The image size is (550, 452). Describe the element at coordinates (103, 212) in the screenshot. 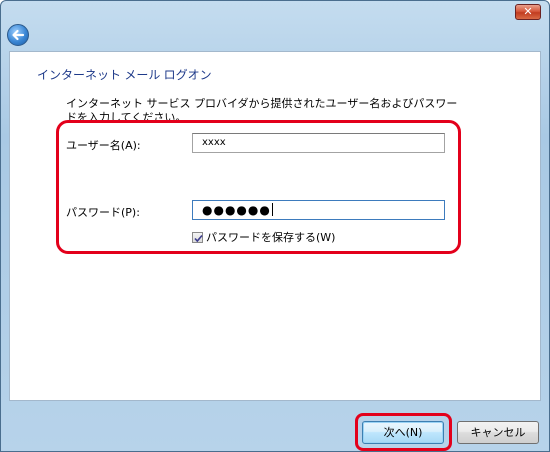

I see `password-label: パスワード(P):` at that location.